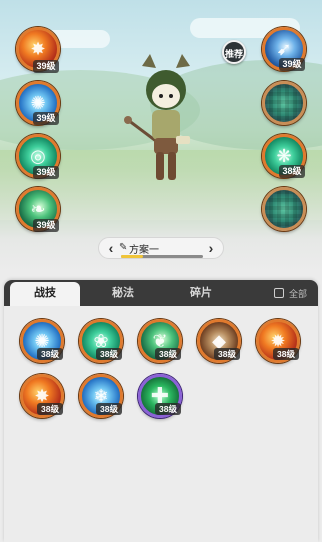  What do you see at coordinates (279, 293) in the screenshot?
I see `filter-all-checkbox` at bounding box center [279, 293].